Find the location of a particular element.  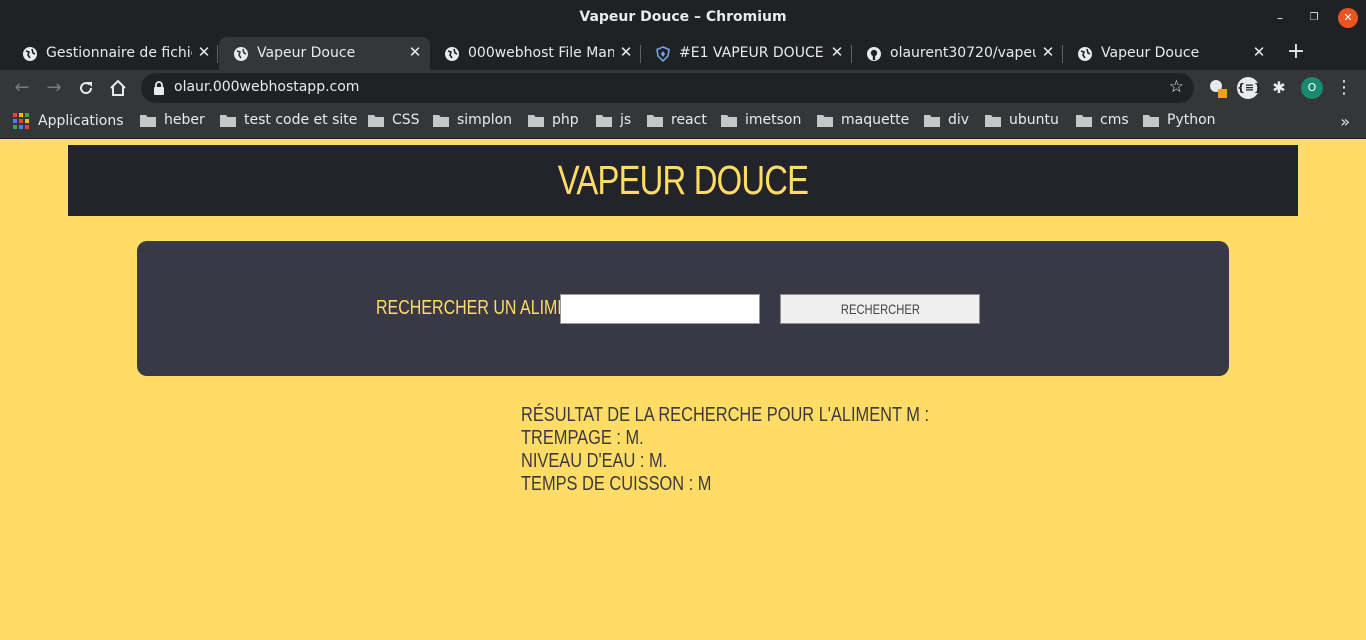

bookmark-folder-css: CSS is located at coordinates (394, 122).